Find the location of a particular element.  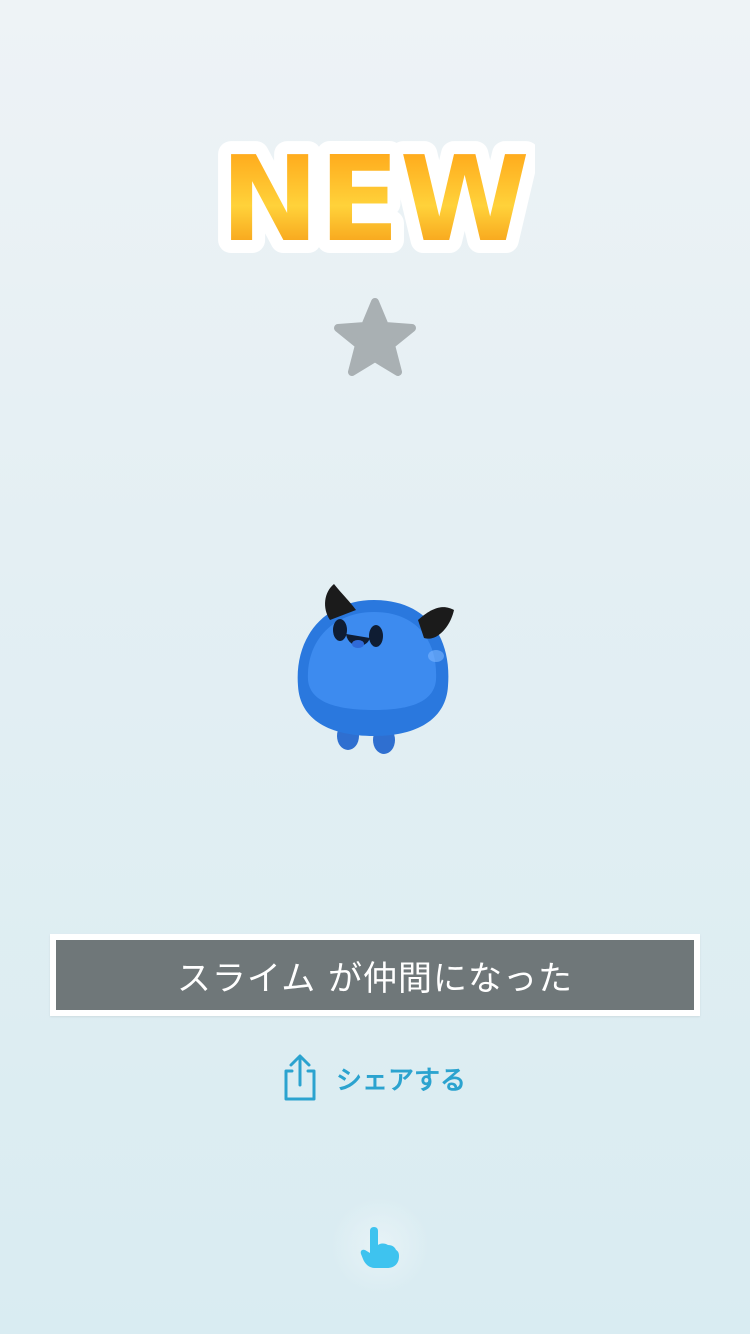

tap-to-continue is located at coordinates (380, 1246).